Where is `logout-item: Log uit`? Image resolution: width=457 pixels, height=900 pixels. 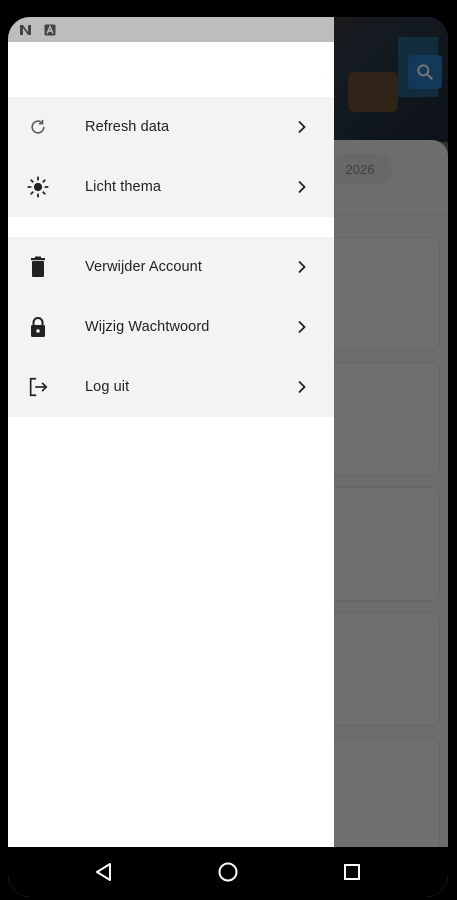 logout-item: Log uit is located at coordinates (171, 387).